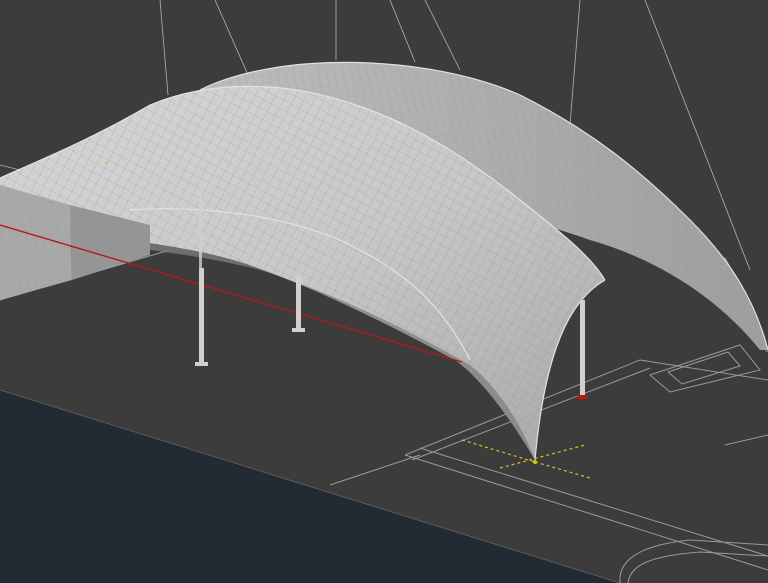  I want to click on snap-point, so click(535, 462).